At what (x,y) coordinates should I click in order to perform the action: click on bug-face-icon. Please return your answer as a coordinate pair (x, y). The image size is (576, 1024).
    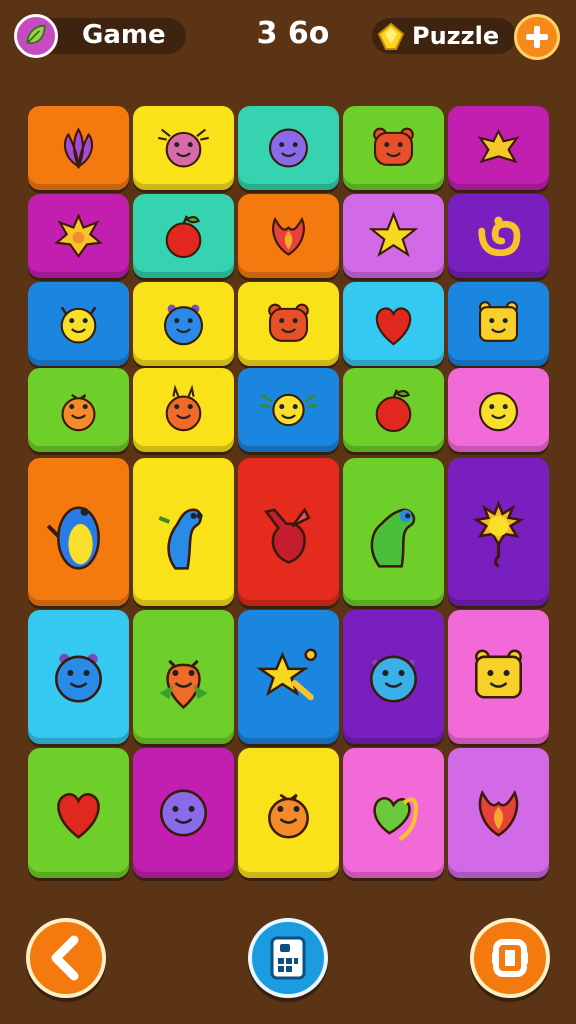
    Looking at the image, I should click on (183, 148).